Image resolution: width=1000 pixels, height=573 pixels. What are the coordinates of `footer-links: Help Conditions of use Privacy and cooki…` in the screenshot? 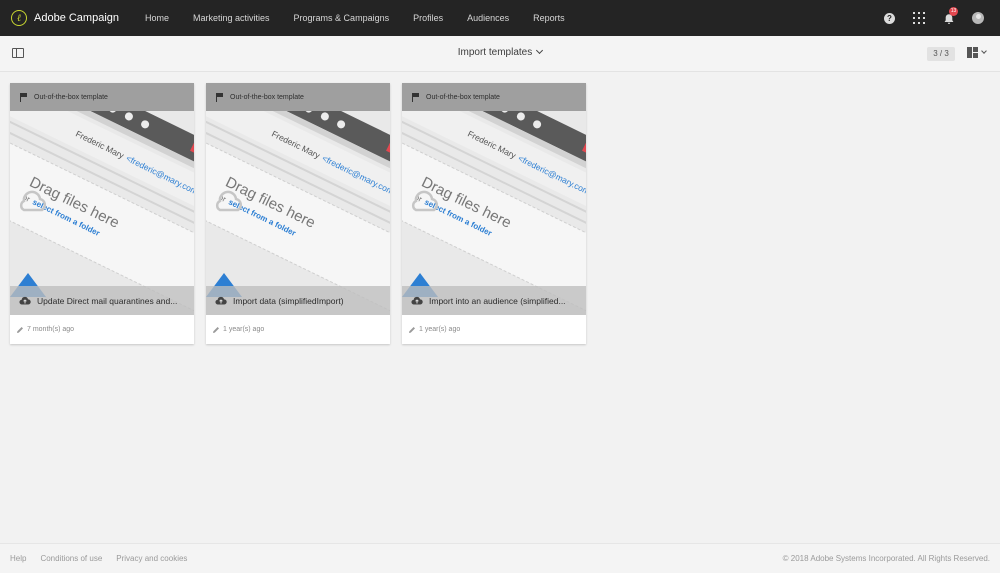 It's located at (105, 558).